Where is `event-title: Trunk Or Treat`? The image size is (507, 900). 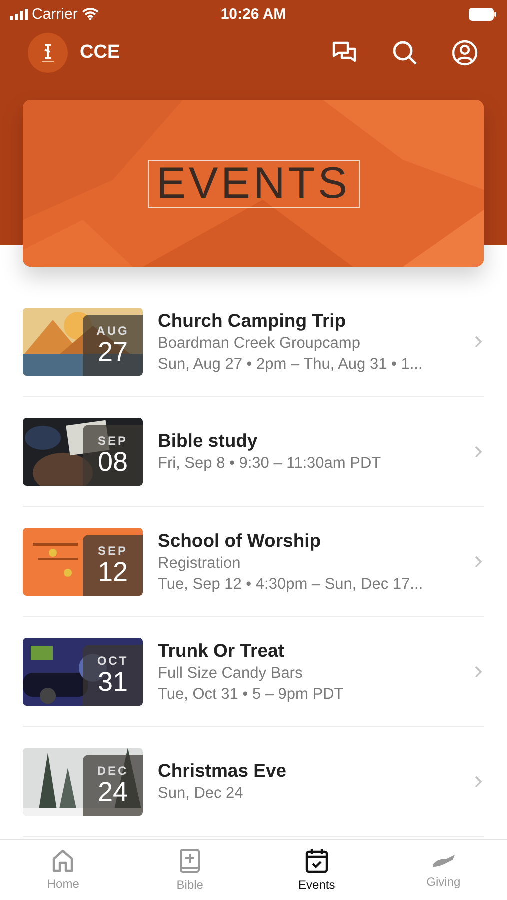 event-title: Trunk Or Treat is located at coordinates (222, 651).